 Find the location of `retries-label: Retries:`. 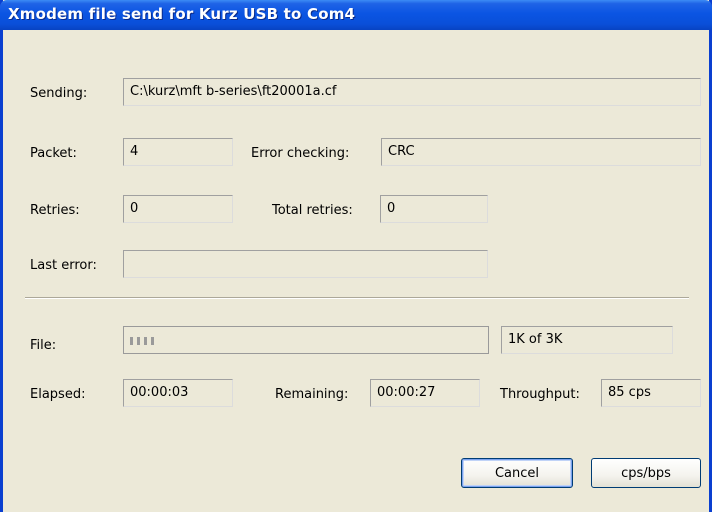

retries-label: Retries: is located at coordinates (55, 210).